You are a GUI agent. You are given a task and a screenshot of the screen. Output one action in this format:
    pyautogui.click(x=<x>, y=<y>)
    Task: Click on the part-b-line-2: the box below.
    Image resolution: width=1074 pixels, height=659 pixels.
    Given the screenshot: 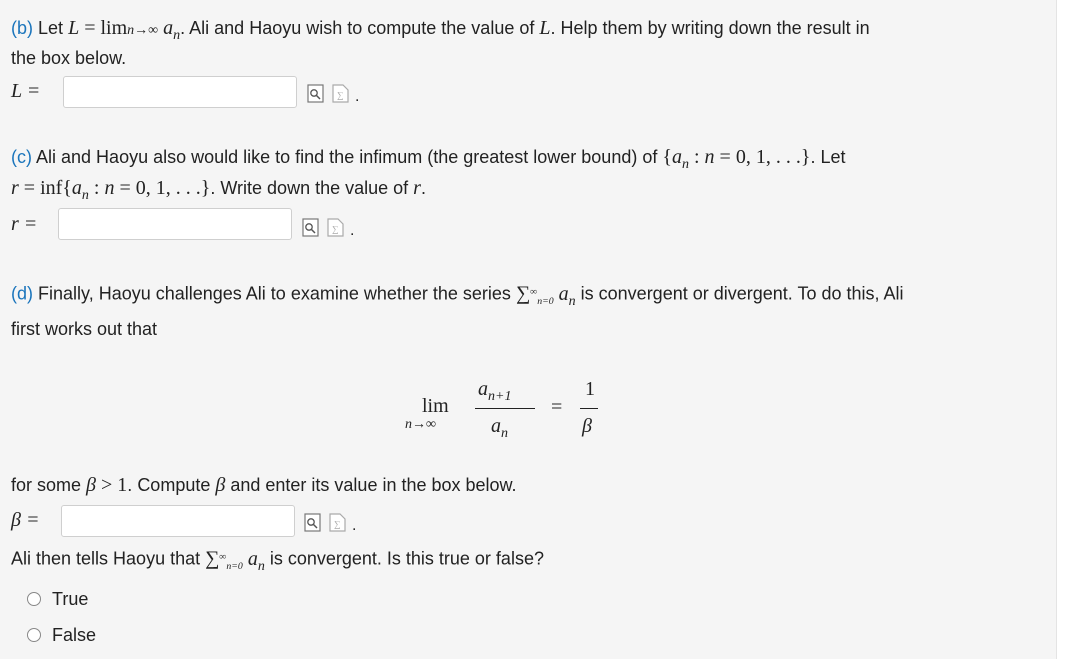 What is the action you would take?
    pyautogui.click(x=69, y=58)
    